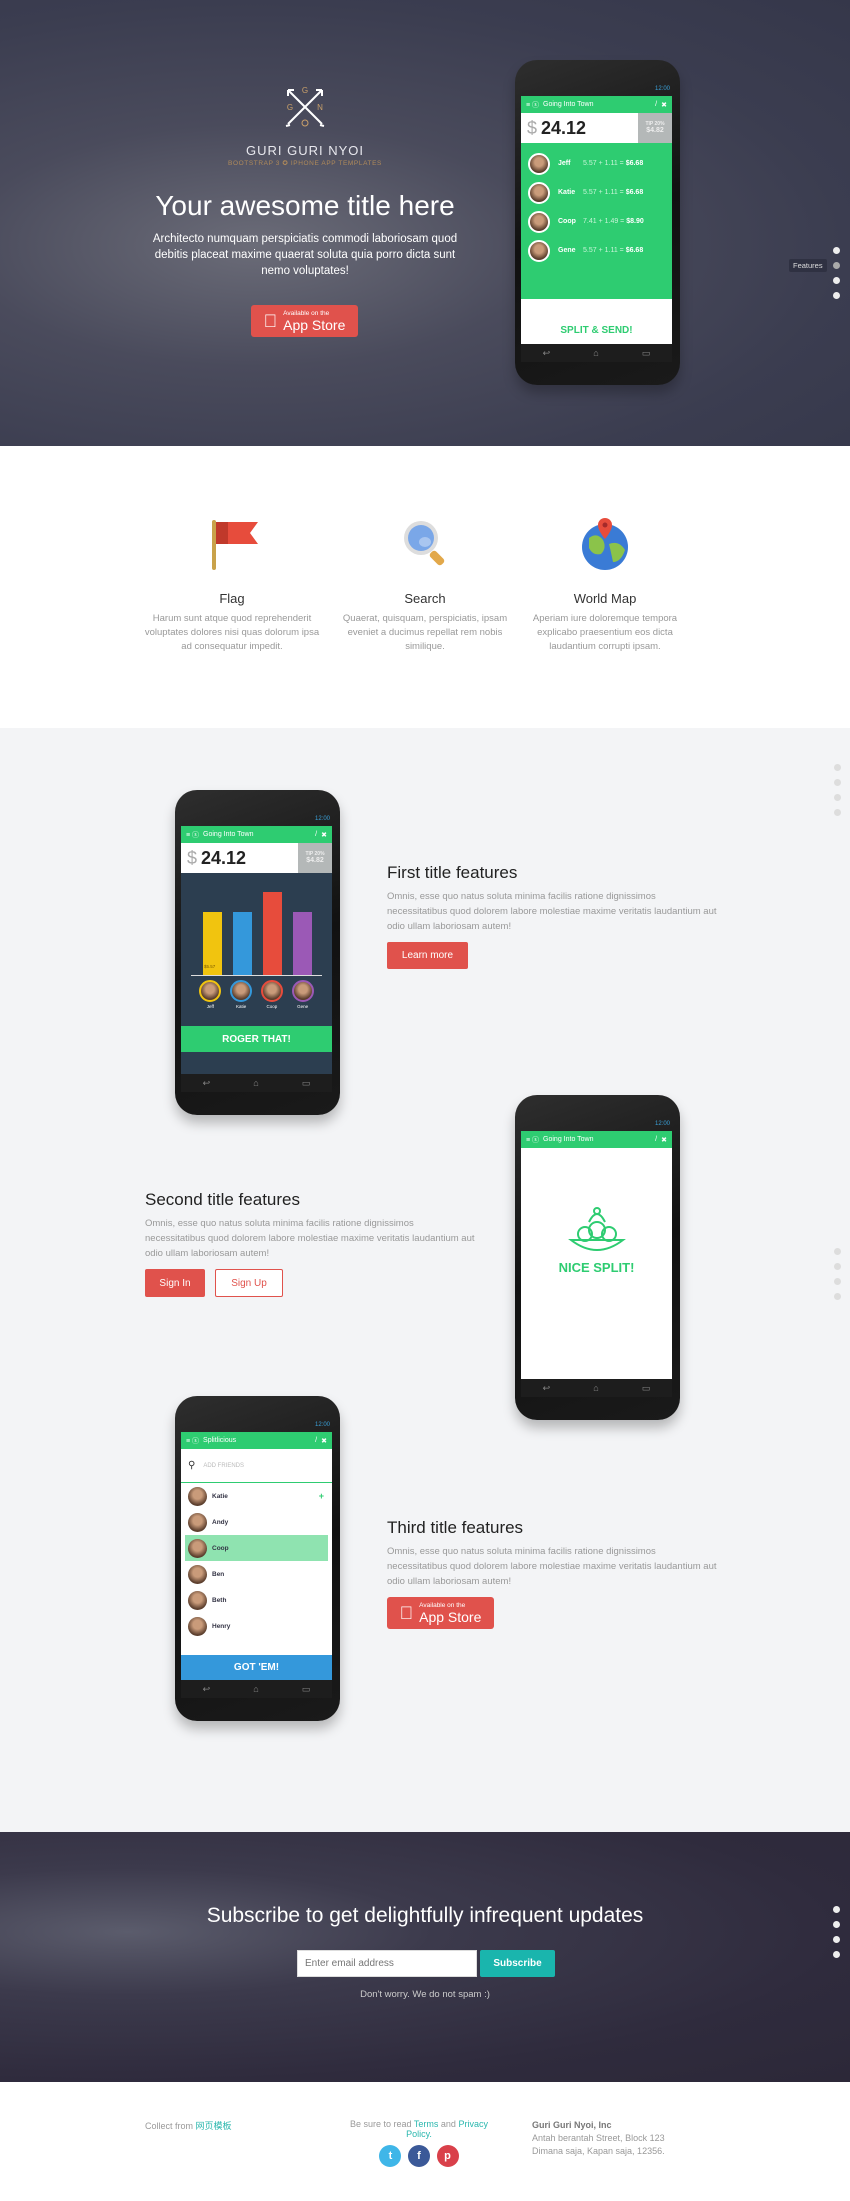  Describe the element at coordinates (836, 265) in the screenshot. I see `side-nav-dot-active` at that location.